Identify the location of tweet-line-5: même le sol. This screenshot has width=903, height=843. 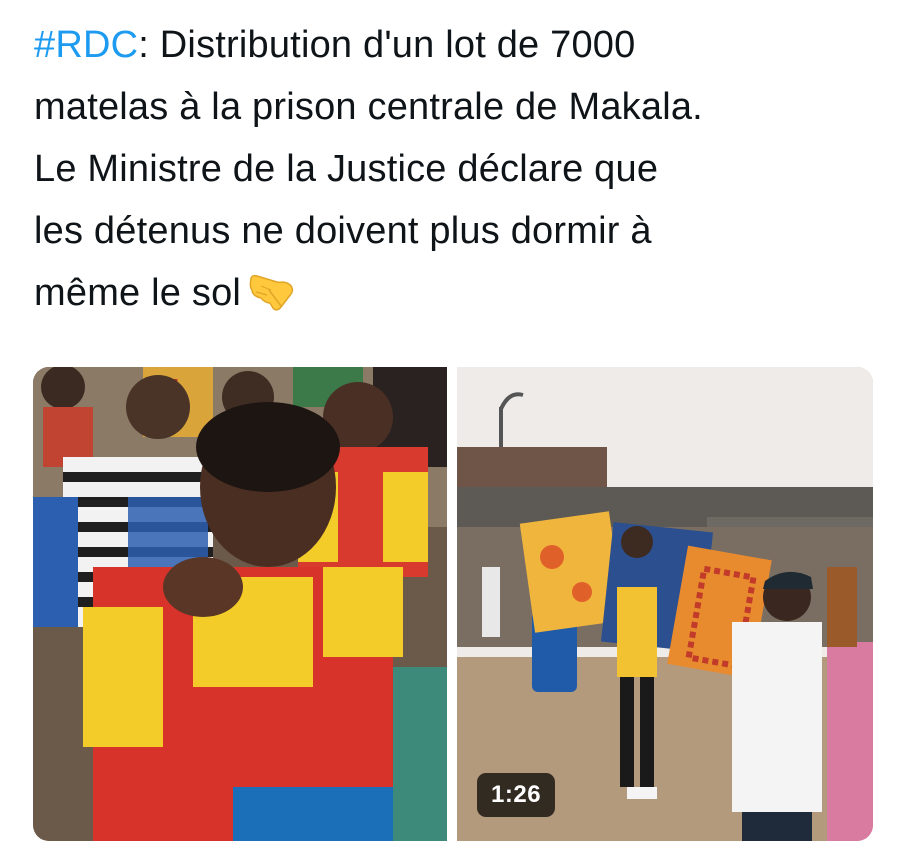
(459, 293).